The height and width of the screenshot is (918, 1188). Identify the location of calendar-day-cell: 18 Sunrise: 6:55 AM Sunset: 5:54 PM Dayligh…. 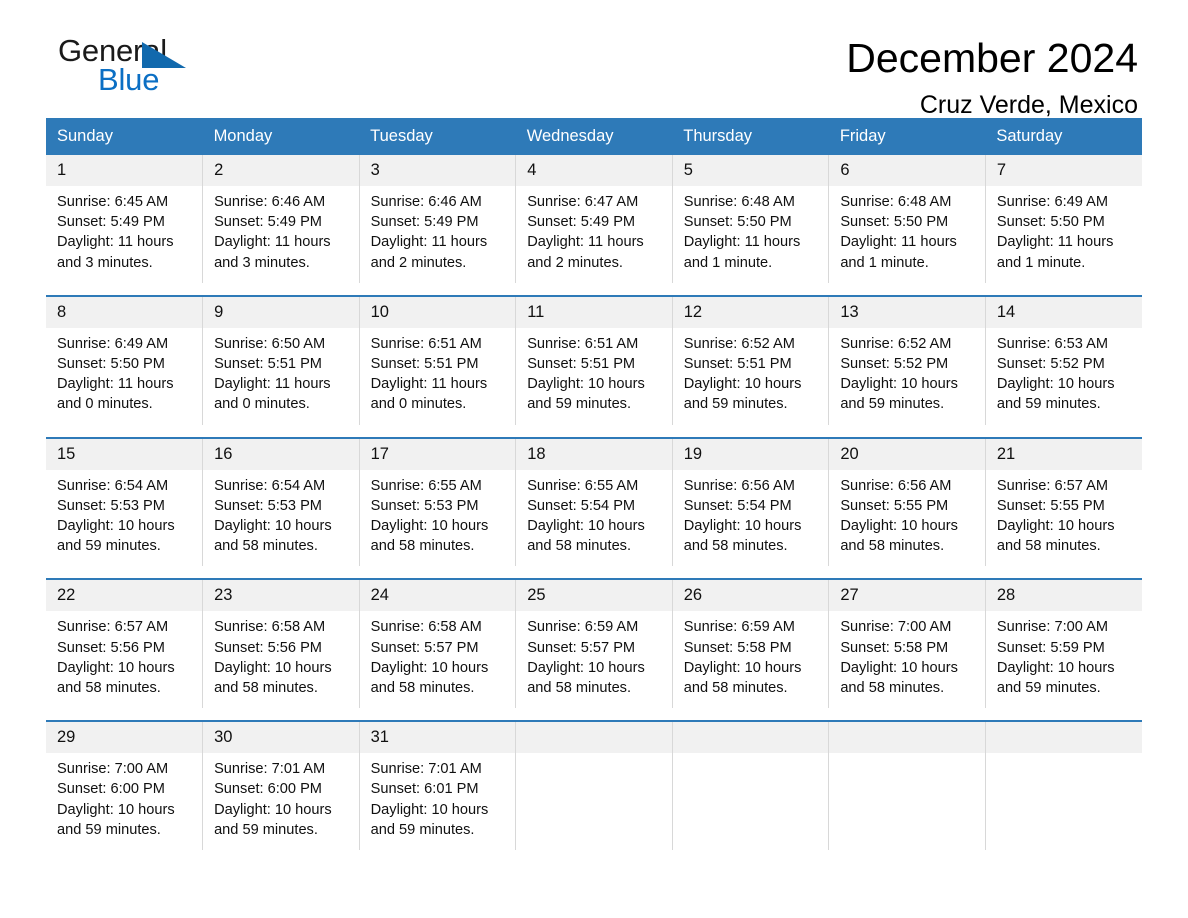
(594, 501).